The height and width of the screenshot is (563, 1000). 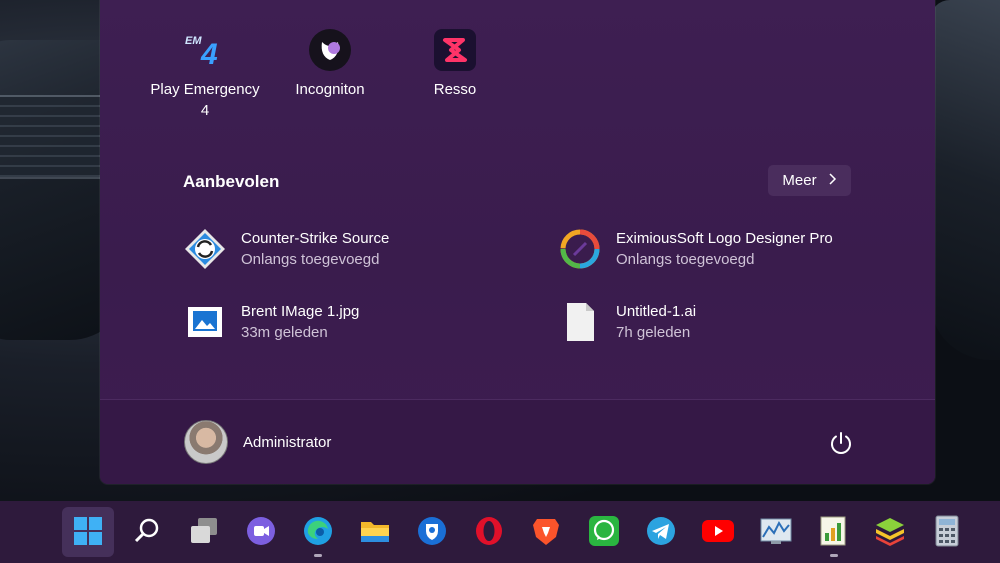 What do you see at coordinates (88, 531) in the screenshot?
I see `windows-start-icon` at bounding box center [88, 531].